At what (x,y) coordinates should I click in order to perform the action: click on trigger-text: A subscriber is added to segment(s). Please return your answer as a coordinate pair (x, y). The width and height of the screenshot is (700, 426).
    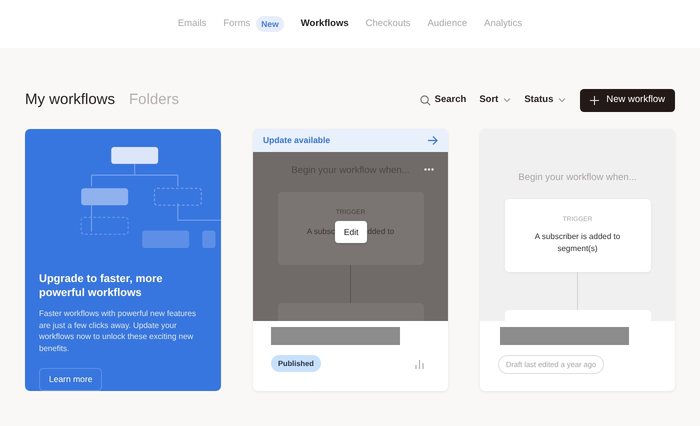
    Looking at the image, I should click on (578, 243).